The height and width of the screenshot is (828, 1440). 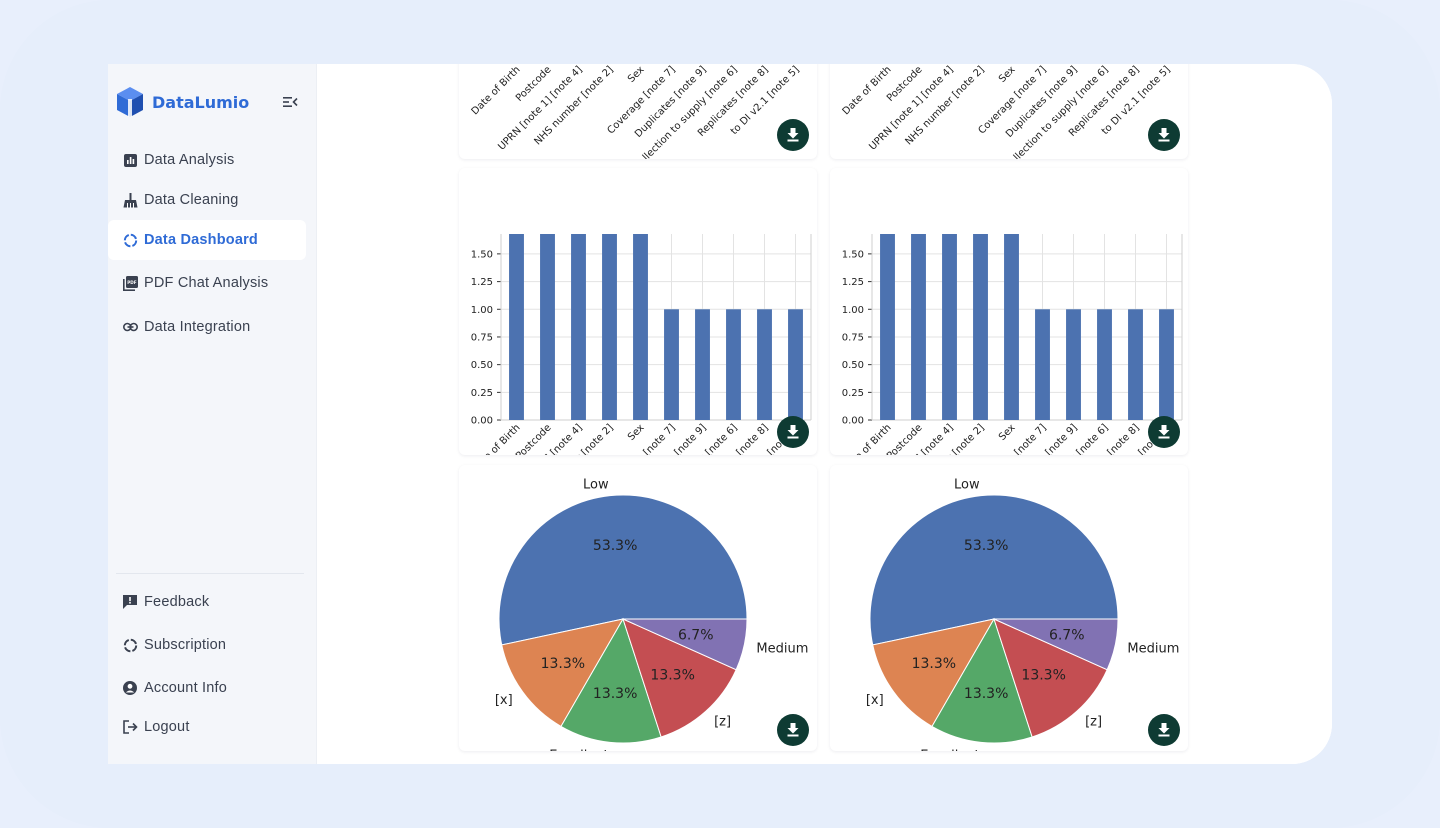 What do you see at coordinates (186, 688) in the screenshot?
I see `sidebar-item-label: Account Info` at bounding box center [186, 688].